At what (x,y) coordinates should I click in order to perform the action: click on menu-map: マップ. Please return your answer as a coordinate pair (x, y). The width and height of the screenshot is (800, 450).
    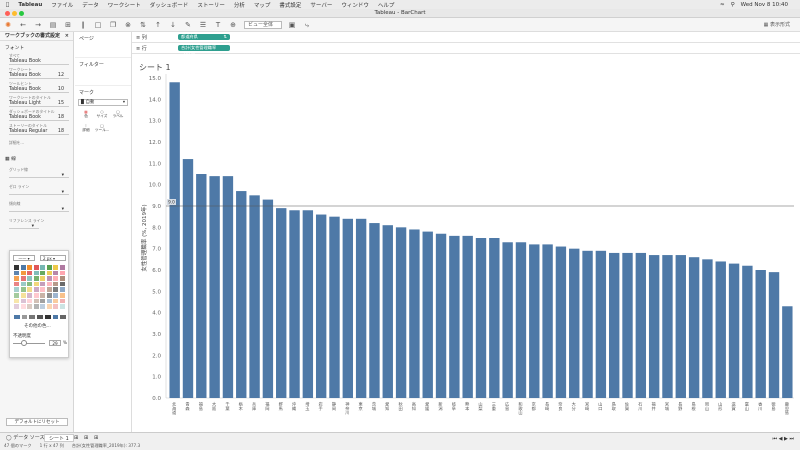
    Looking at the image, I should click on (262, 5).